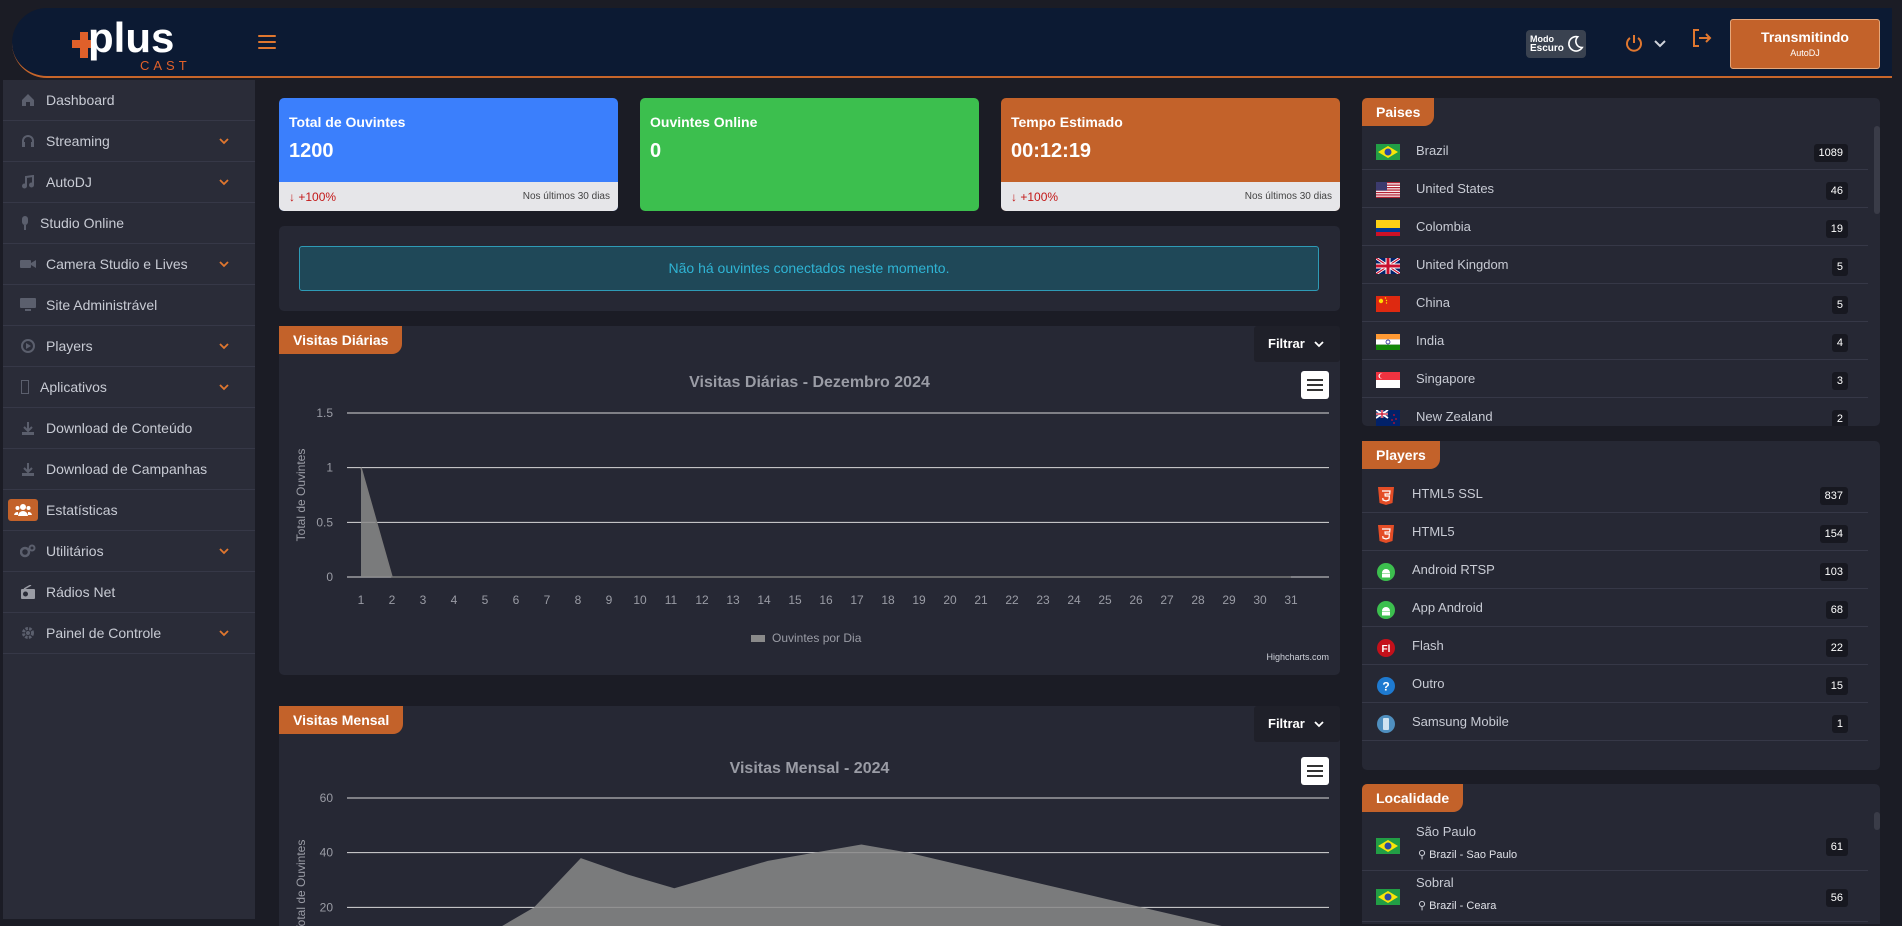  What do you see at coordinates (1615, 722) in the screenshot?
I see `player-row: Samsung Mobile 1` at bounding box center [1615, 722].